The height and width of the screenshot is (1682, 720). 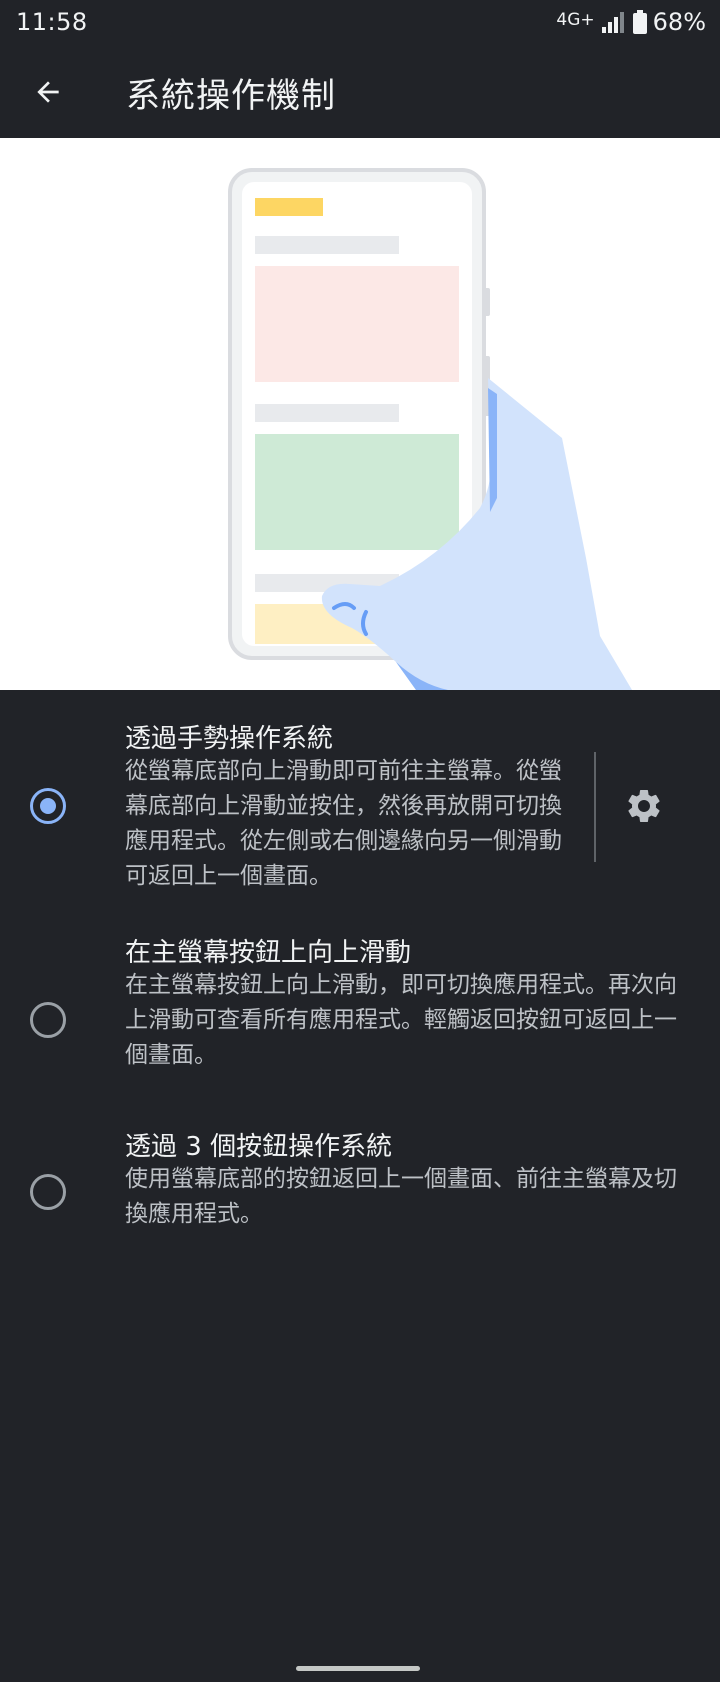 I want to click on signal-icon, so click(x=614, y=22).